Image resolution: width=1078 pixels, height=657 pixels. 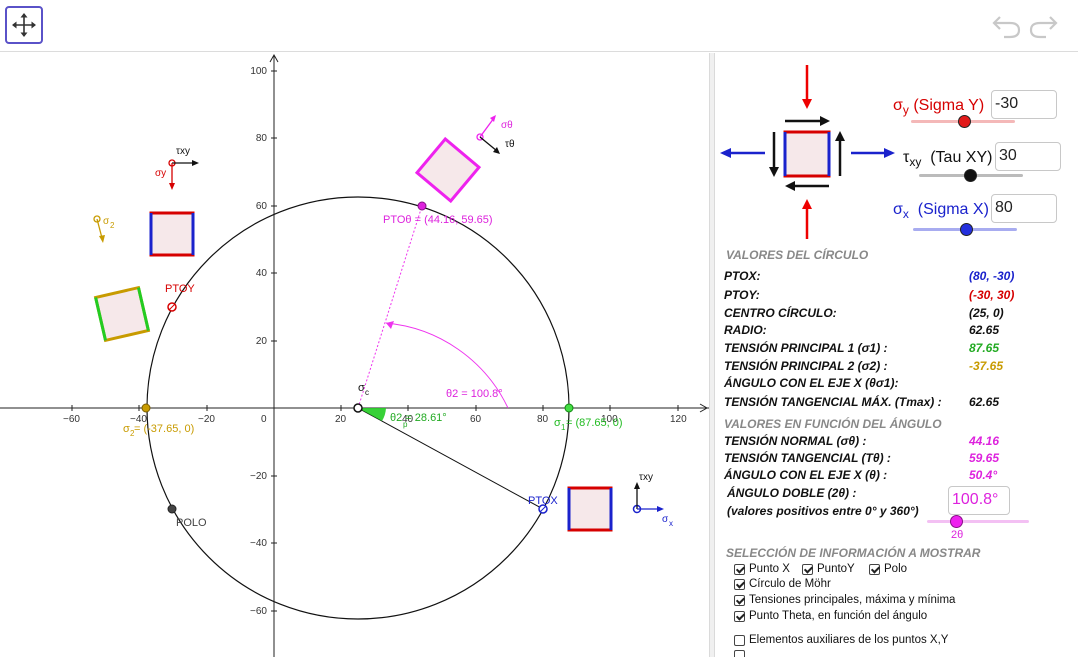 I want to click on normal-stress-value: 44.16, so click(x=984, y=441).